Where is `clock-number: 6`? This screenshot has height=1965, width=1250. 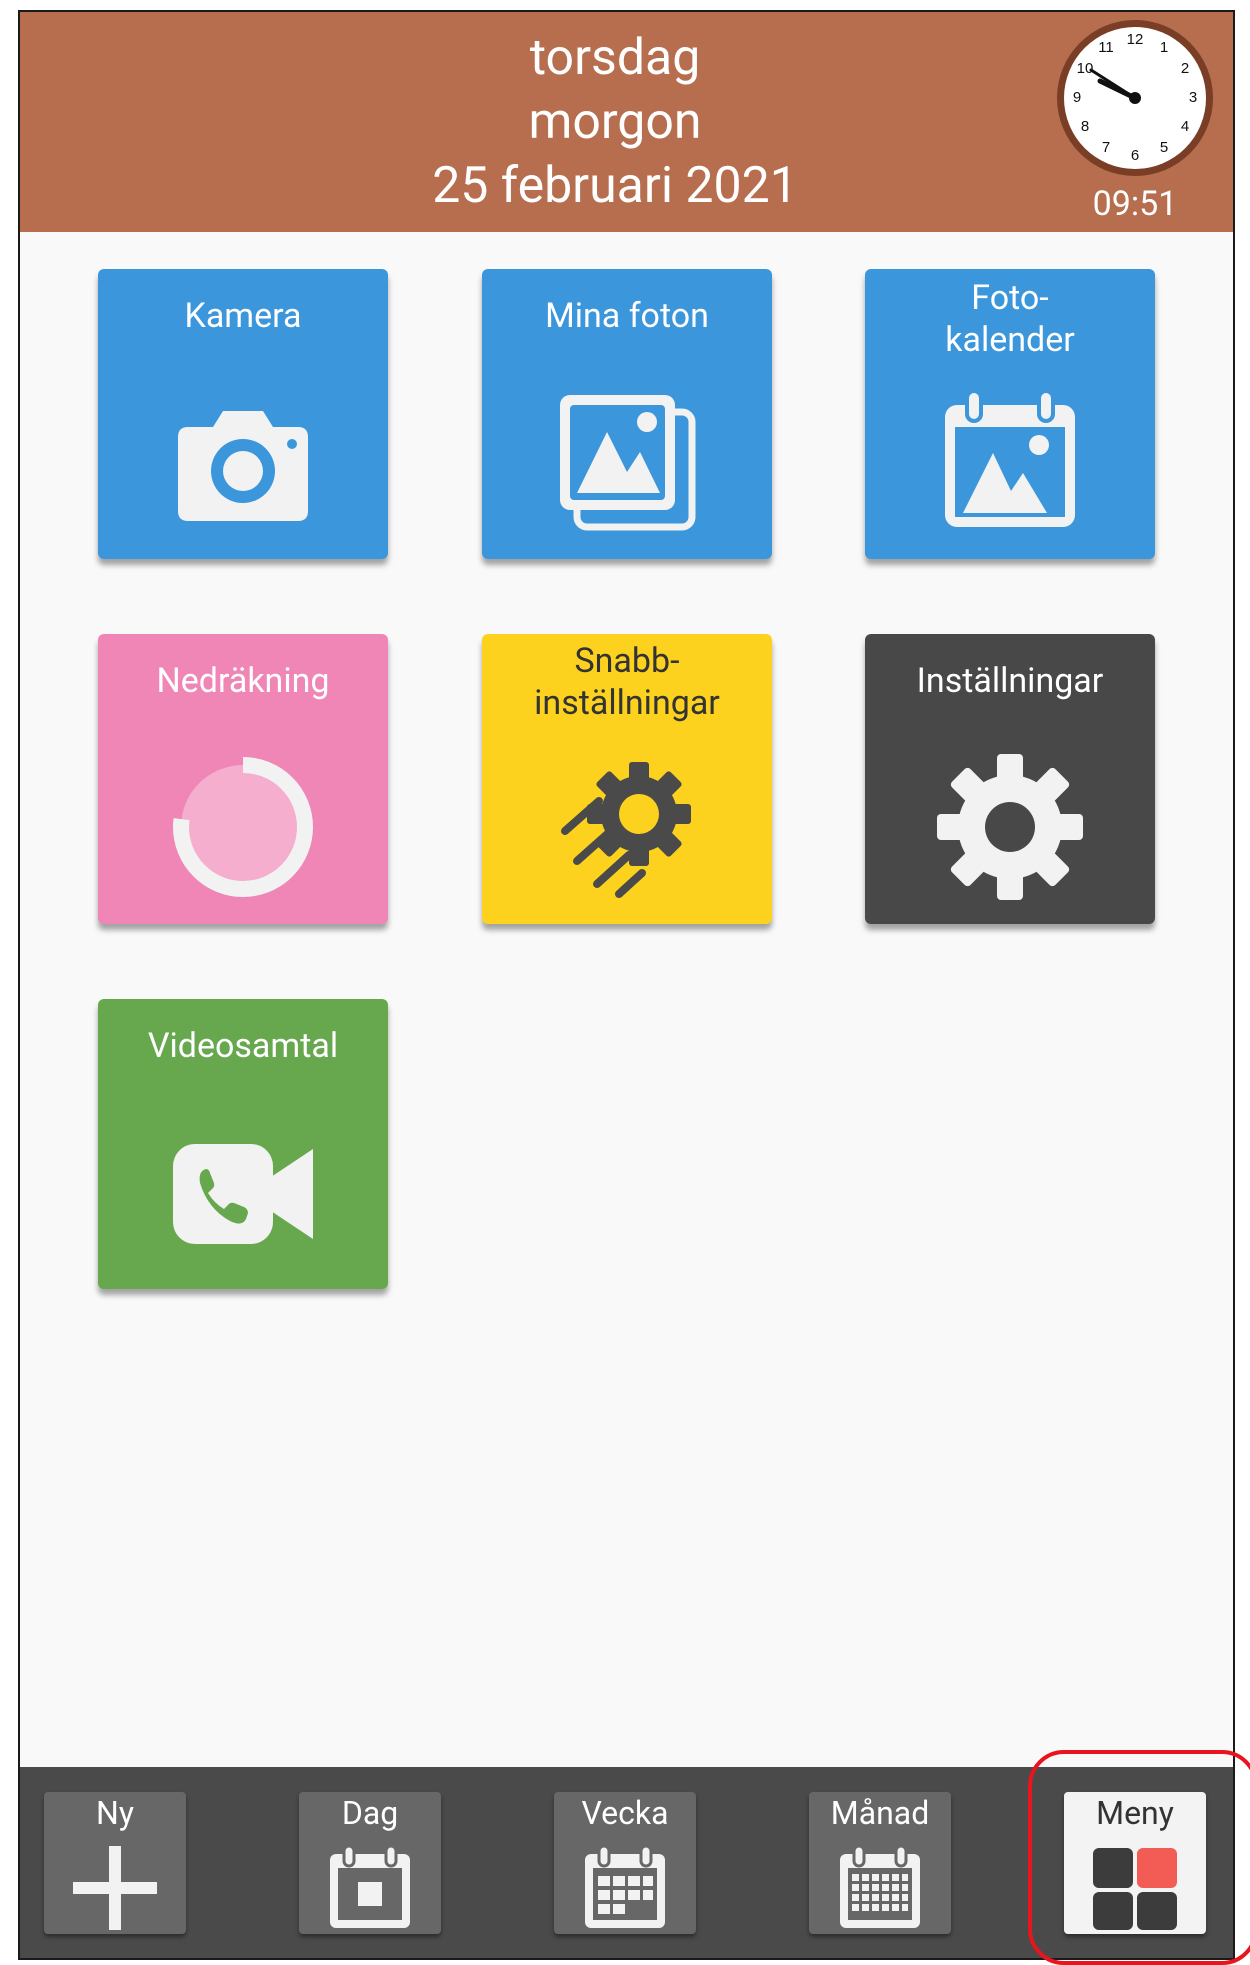 clock-number: 6 is located at coordinates (1135, 155).